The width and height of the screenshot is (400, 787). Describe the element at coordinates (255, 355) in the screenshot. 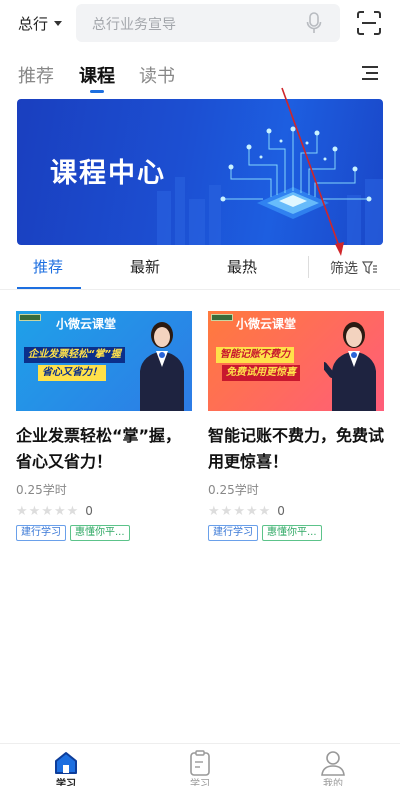

I see `thumbnail-slogan: 智能记账不费力` at that location.